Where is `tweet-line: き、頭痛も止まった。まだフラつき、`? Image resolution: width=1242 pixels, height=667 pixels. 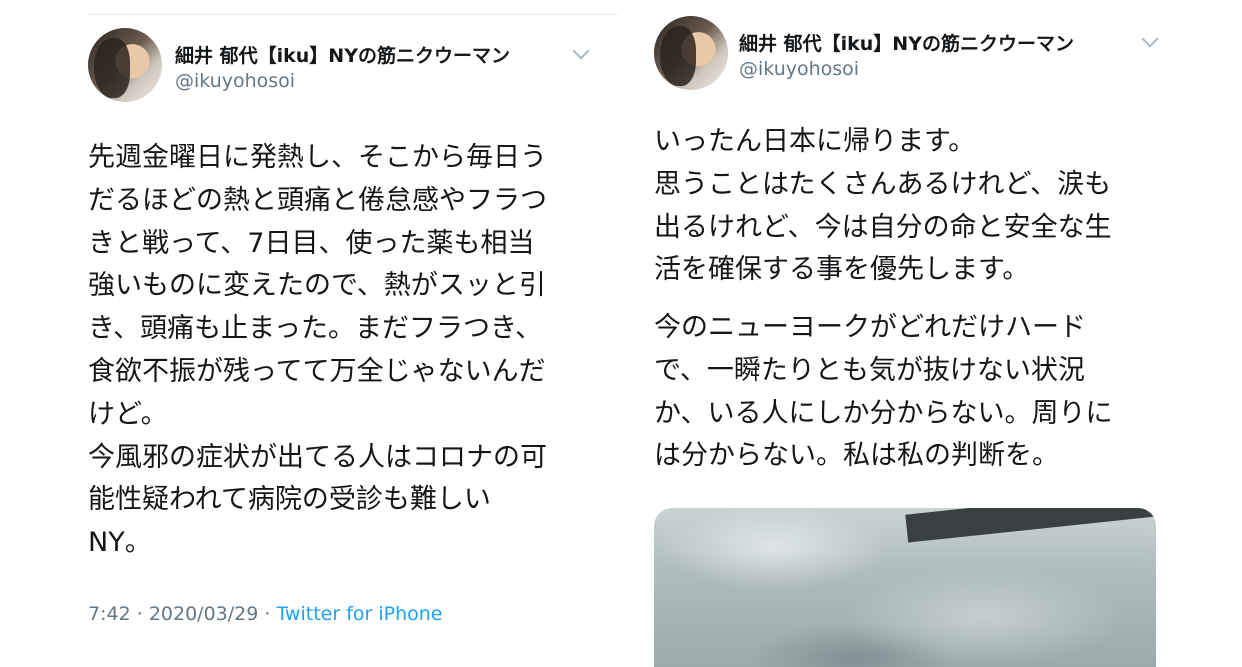 tweet-line: き、頭痛も止まった。まだフラつき、 is located at coordinates (315, 329).